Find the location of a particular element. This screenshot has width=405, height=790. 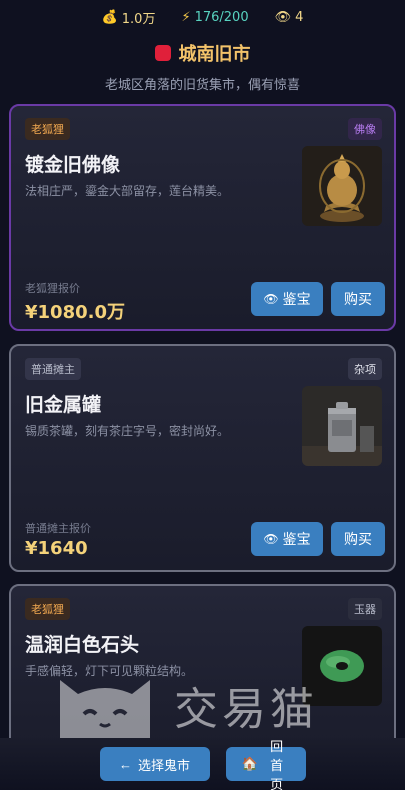

category-tag: 杂项 is located at coordinates (365, 369).